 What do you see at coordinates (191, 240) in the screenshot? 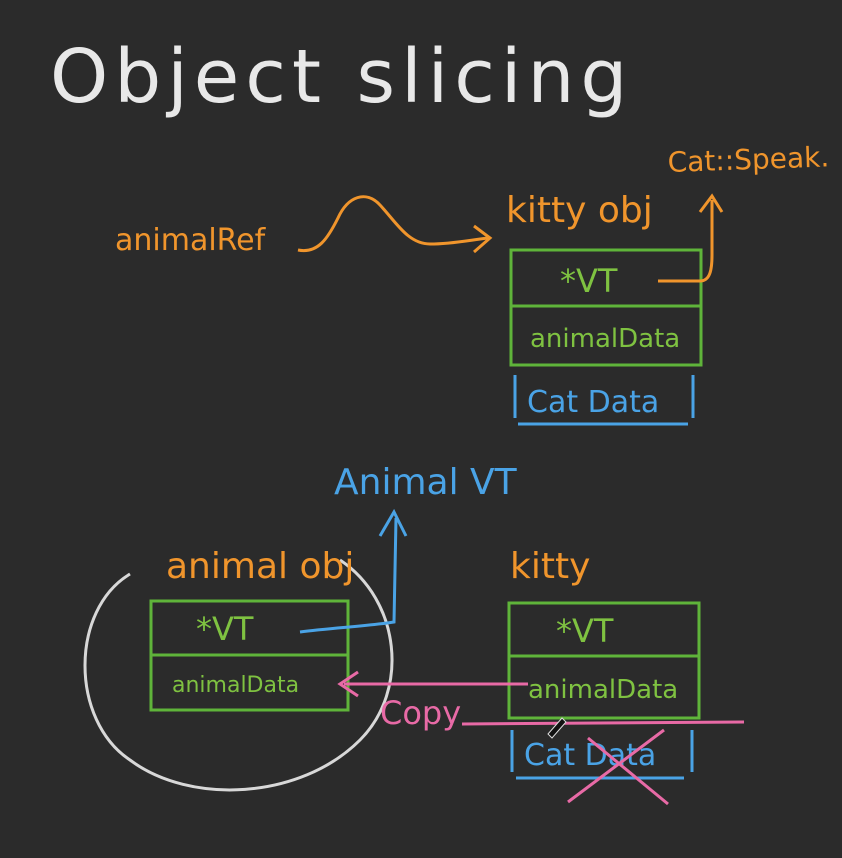
I see `animal-ref-label: animalRef` at bounding box center [191, 240].